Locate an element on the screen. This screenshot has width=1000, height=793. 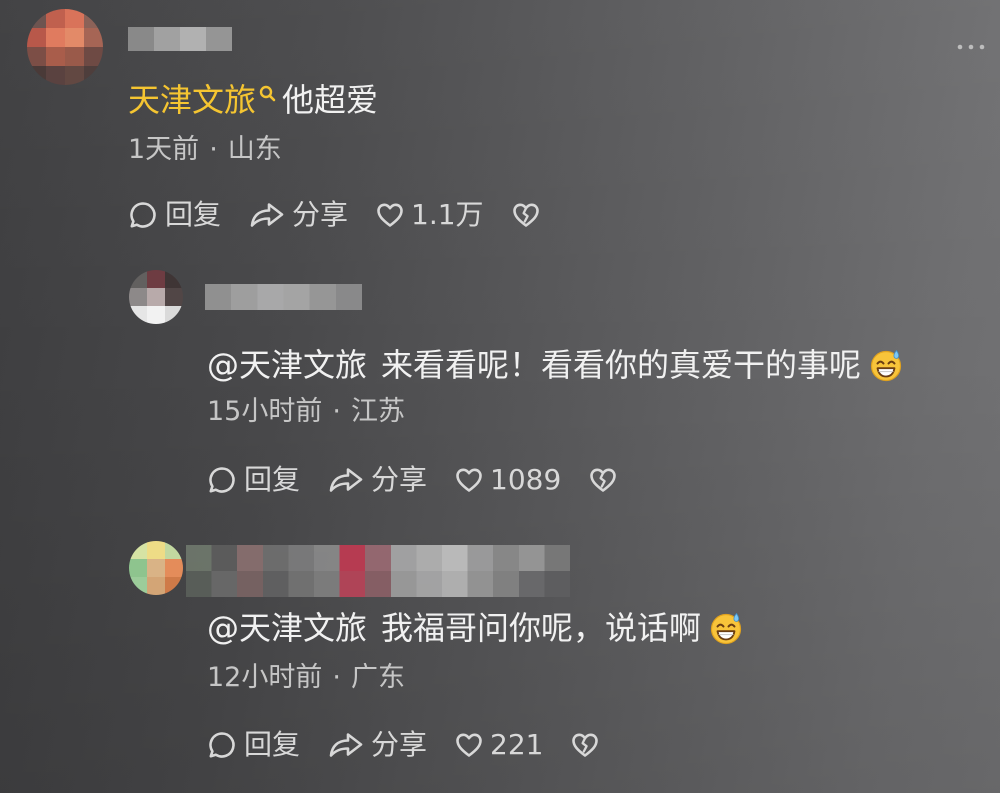
reply-time: 15小时前 is located at coordinates (265, 411).